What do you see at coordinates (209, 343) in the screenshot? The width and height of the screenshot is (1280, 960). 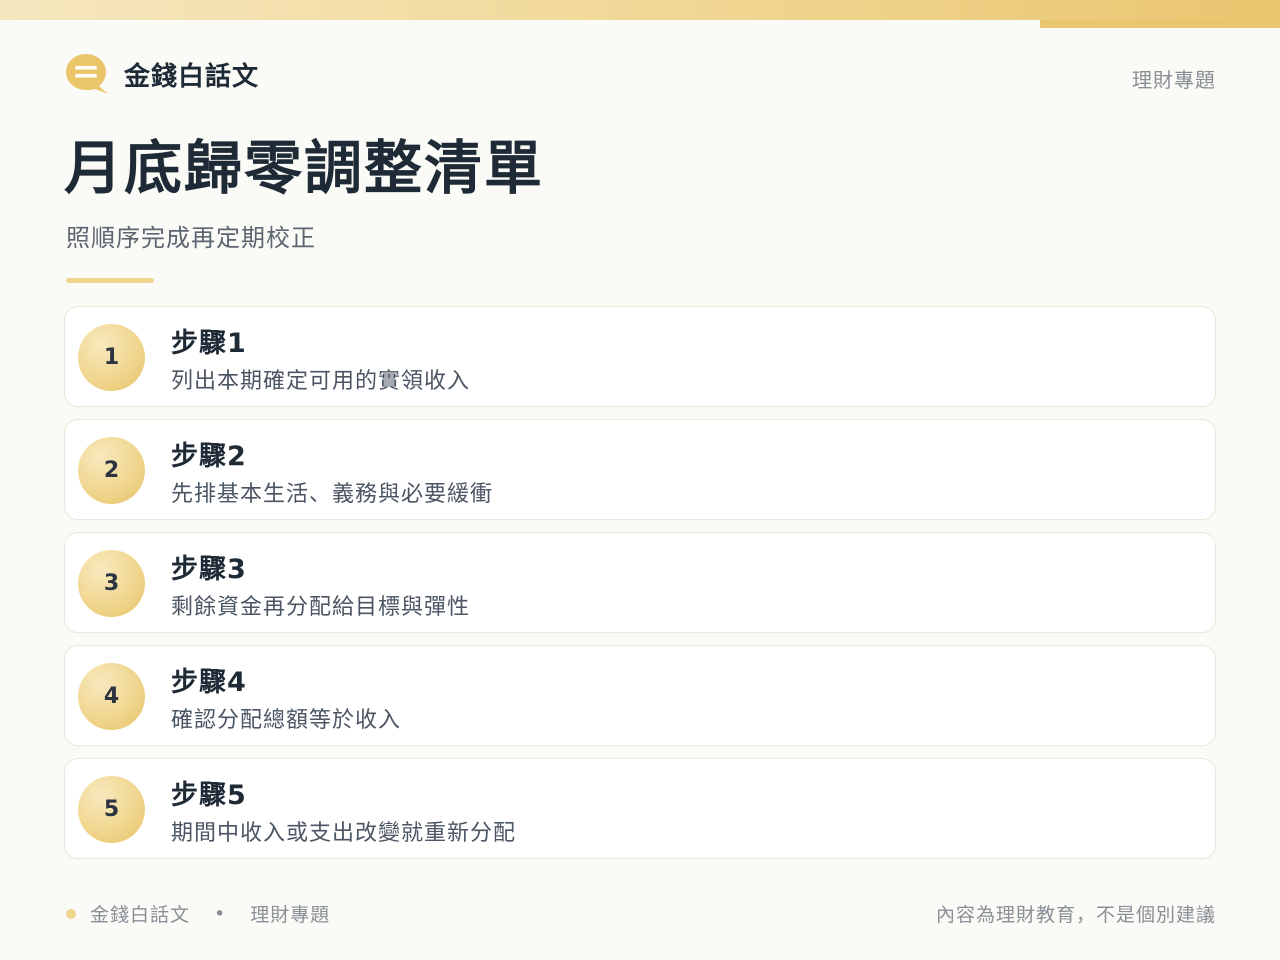 I see `step-title: 步驟1` at bounding box center [209, 343].